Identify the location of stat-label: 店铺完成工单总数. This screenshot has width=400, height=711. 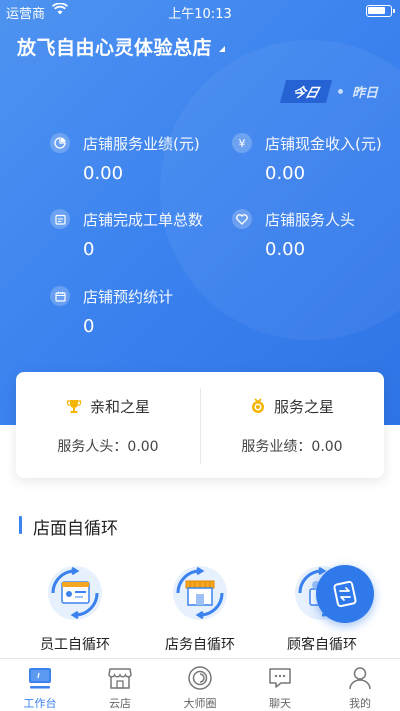
(143, 220).